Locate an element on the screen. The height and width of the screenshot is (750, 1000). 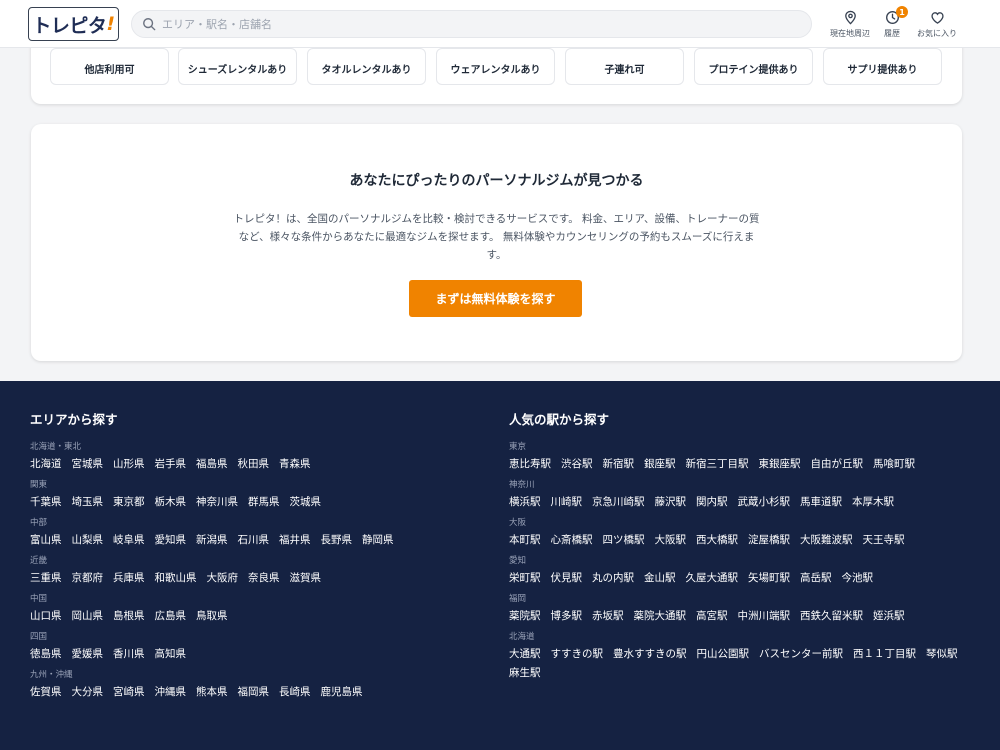
area-link: 島根県 is located at coordinates (129, 616).